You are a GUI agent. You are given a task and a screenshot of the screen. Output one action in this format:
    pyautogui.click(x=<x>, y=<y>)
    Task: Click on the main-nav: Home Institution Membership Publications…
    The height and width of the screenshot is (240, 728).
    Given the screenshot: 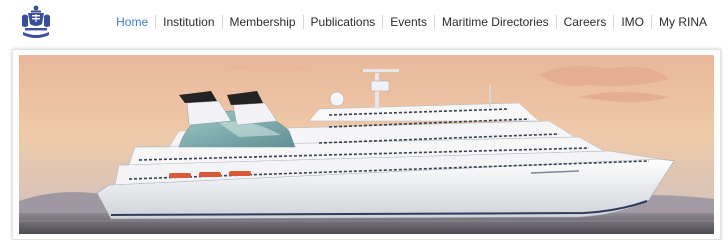 What is the action you would take?
    pyautogui.click(x=411, y=22)
    